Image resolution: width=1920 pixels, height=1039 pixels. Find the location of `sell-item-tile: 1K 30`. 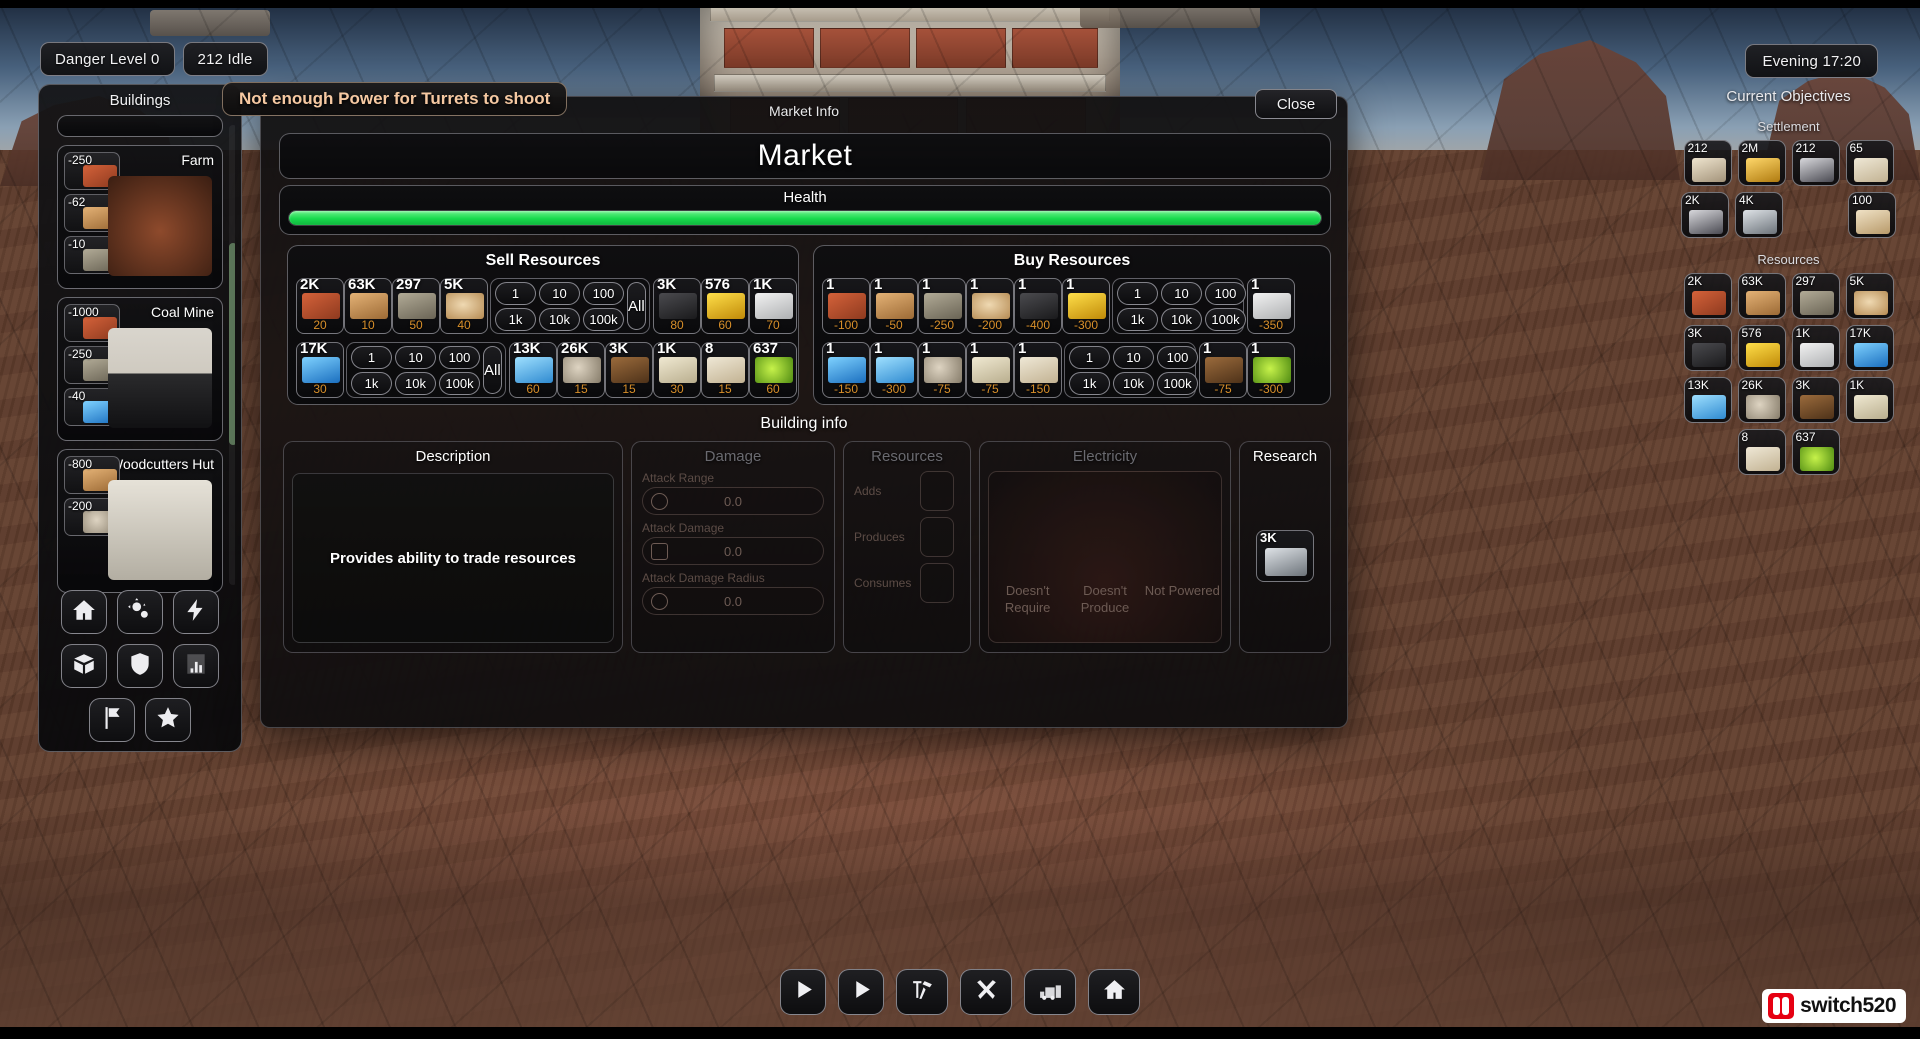

sell-item-tile: 1K 30 is located at coordinates (677, 369).